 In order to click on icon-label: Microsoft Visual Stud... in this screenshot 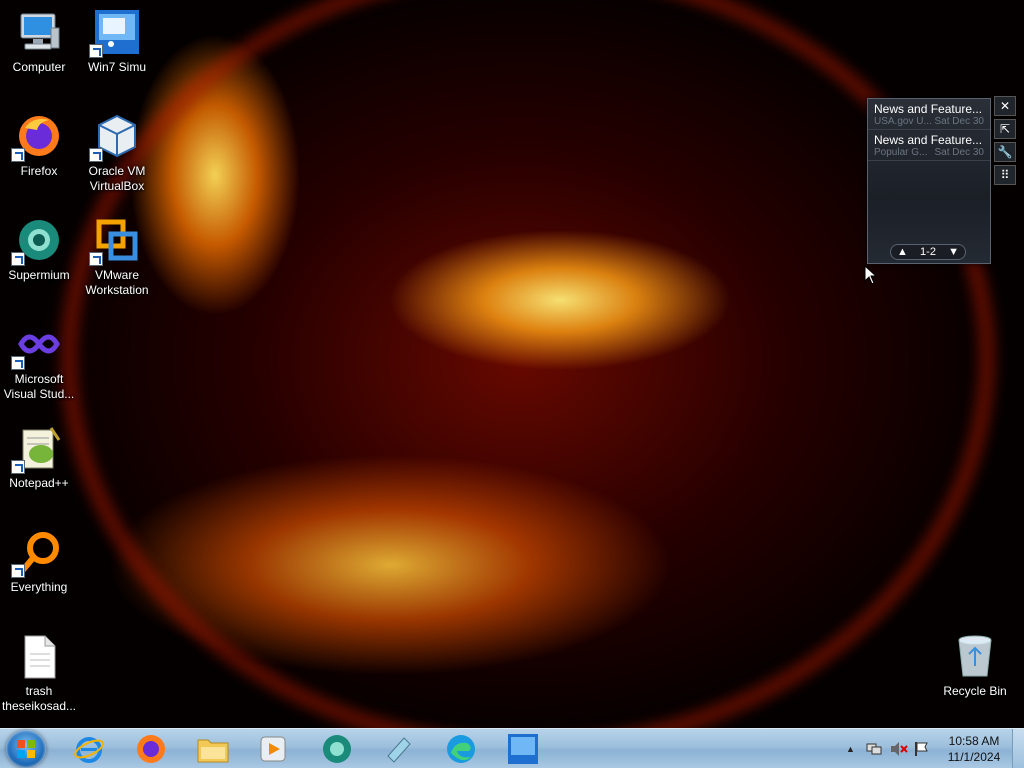, I will do `click(39, 386)`.